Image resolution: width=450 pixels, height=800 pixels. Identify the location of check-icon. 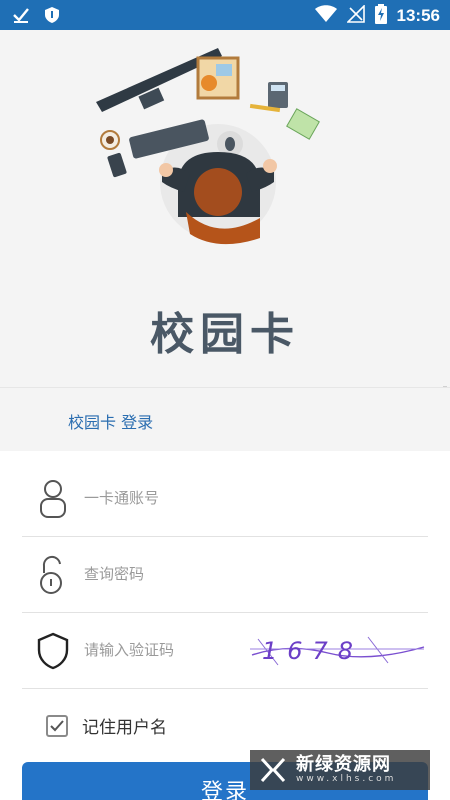
(57, 725).